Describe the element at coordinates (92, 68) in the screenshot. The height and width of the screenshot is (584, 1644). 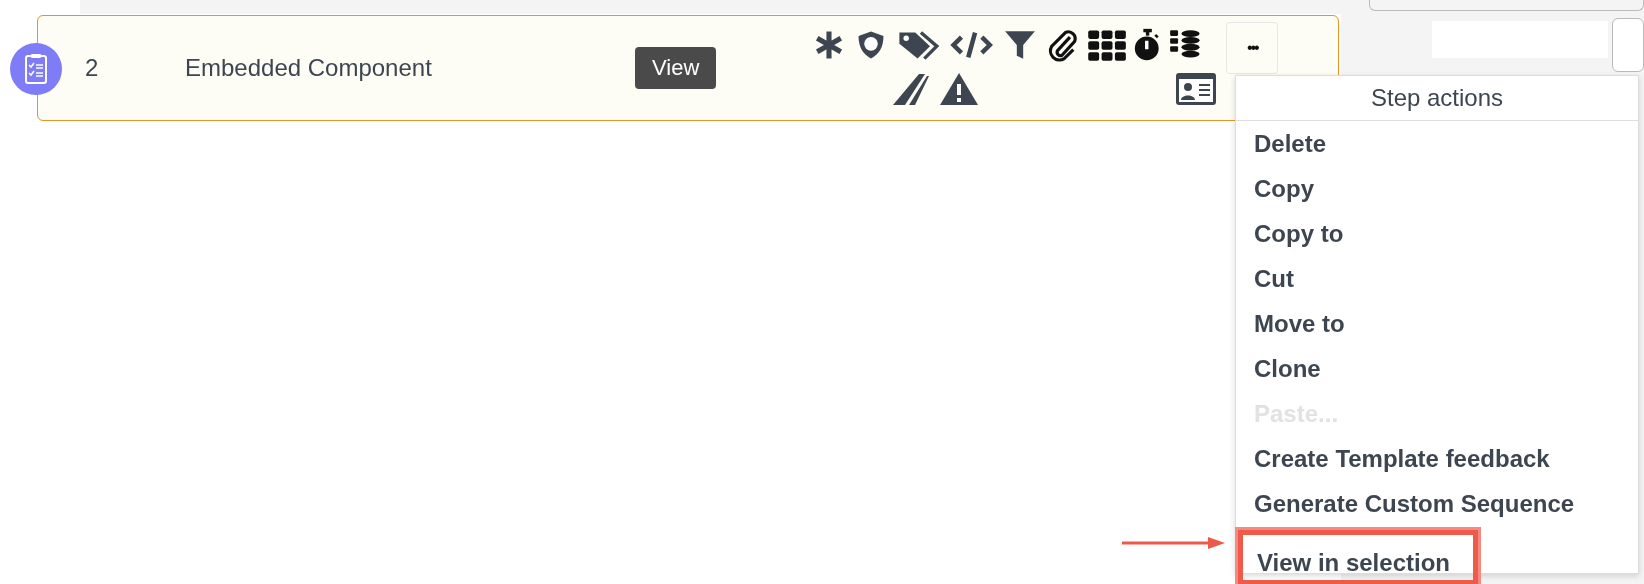
I see `step-number: 2` at that location.